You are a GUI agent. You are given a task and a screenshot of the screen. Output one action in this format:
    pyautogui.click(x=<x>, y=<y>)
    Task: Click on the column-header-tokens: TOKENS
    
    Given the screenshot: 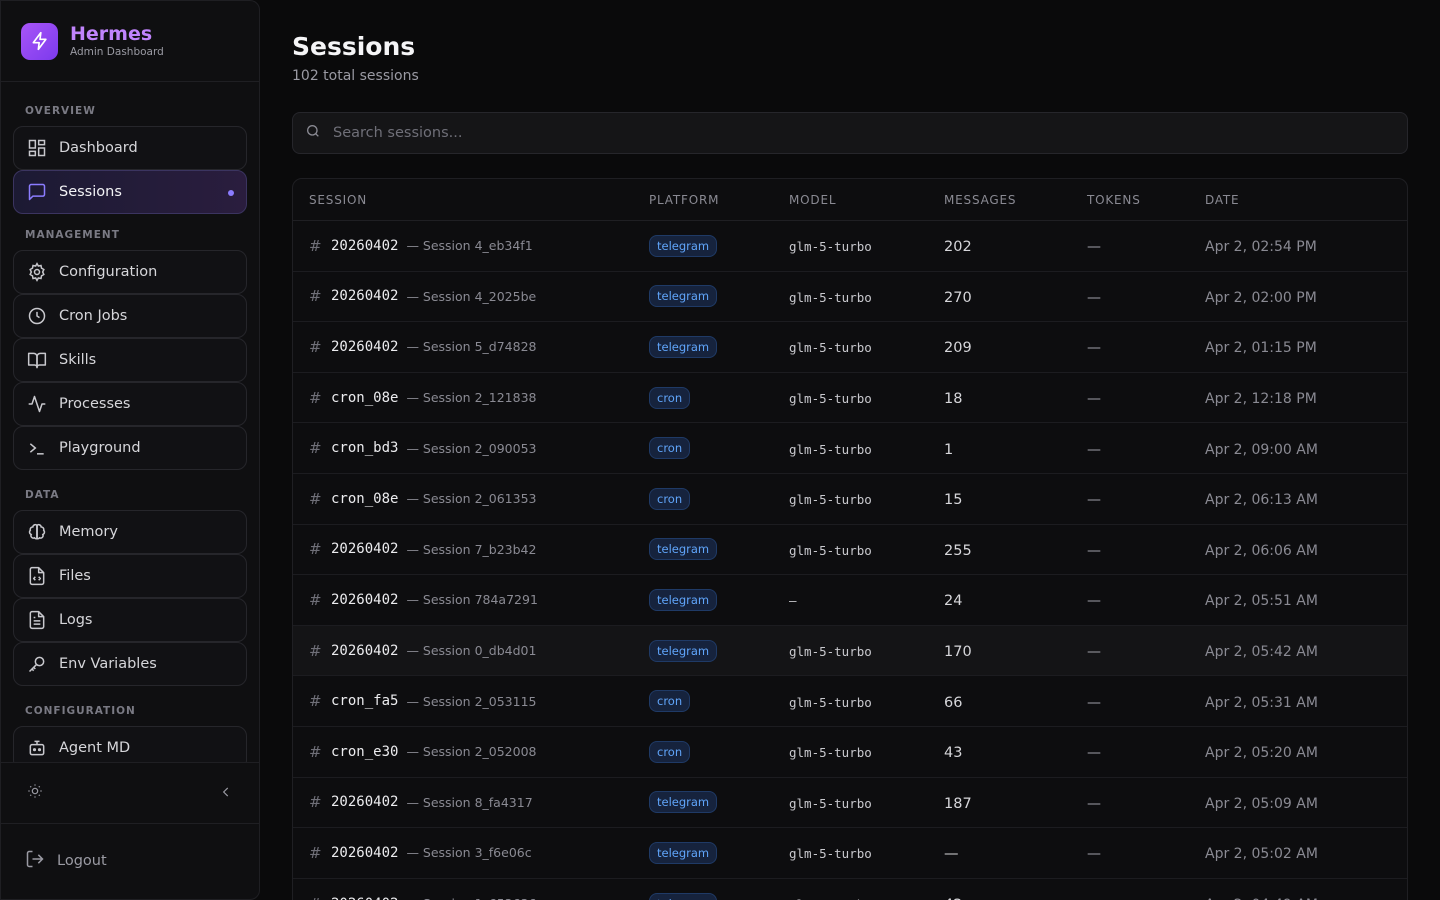 What is the action you would take?
    pyautogui.click(x=1146, y=200)
    